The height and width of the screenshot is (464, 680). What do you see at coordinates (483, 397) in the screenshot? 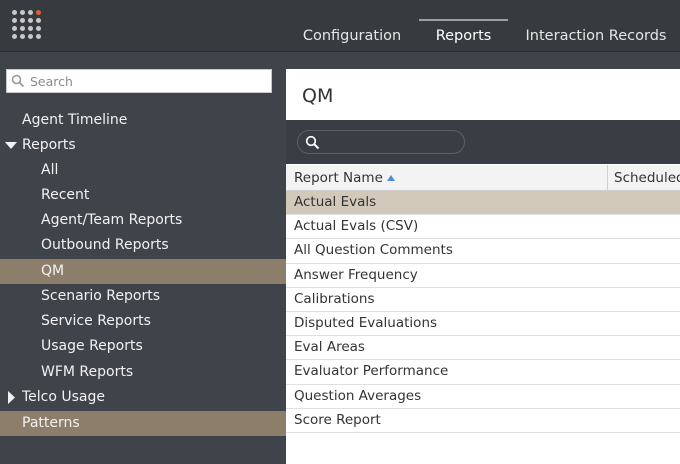
I see `table-row: Question Averages` at bounding box center [483, 397].